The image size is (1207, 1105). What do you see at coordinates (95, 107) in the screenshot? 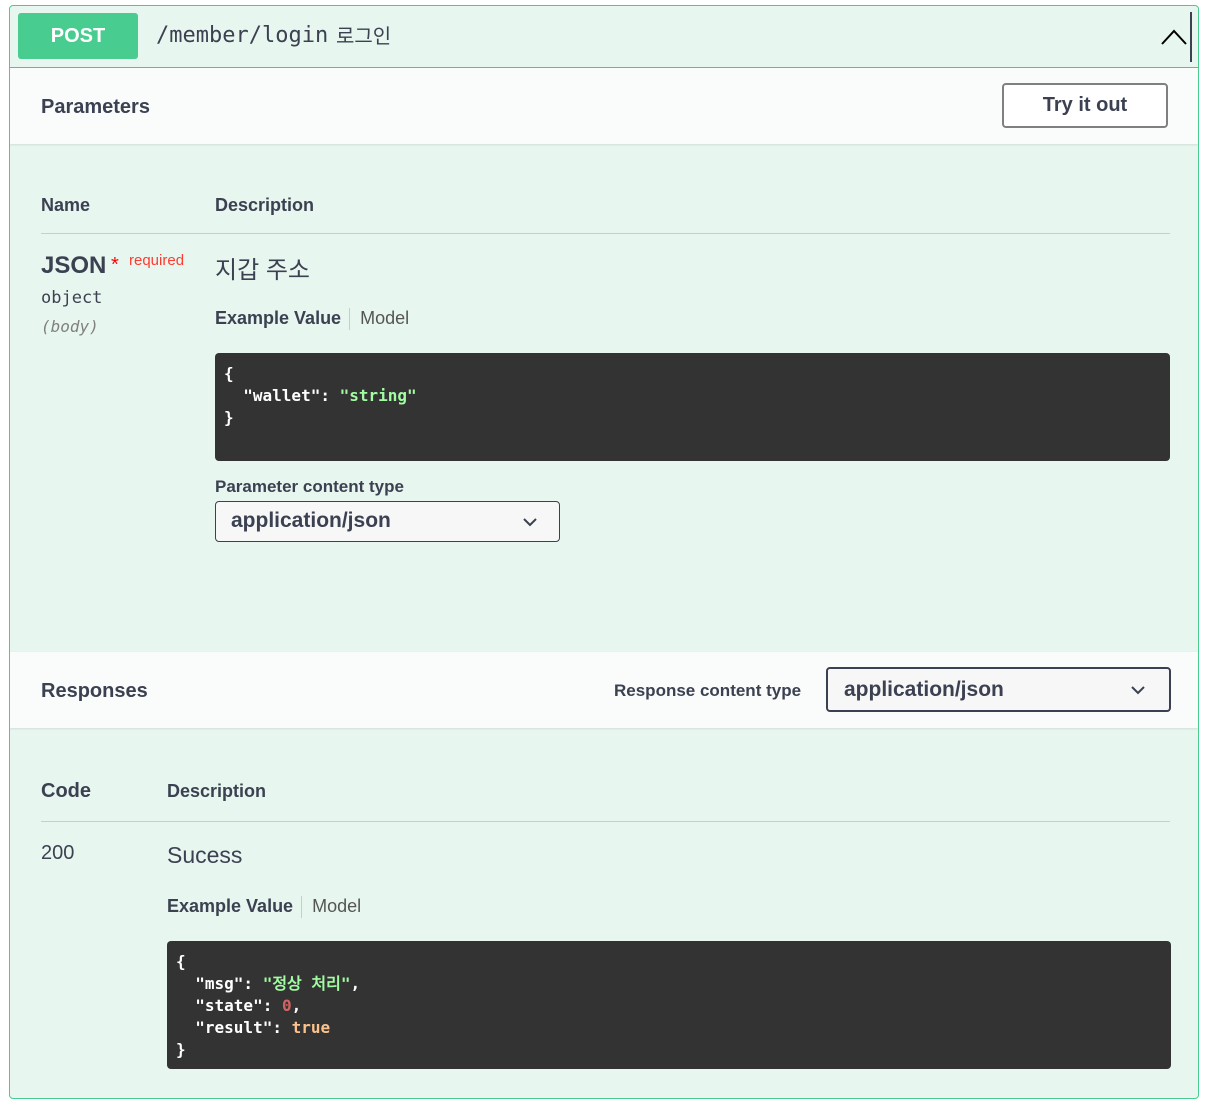
I see `parameters-title: Parameters` at bounding box center [95, 107].